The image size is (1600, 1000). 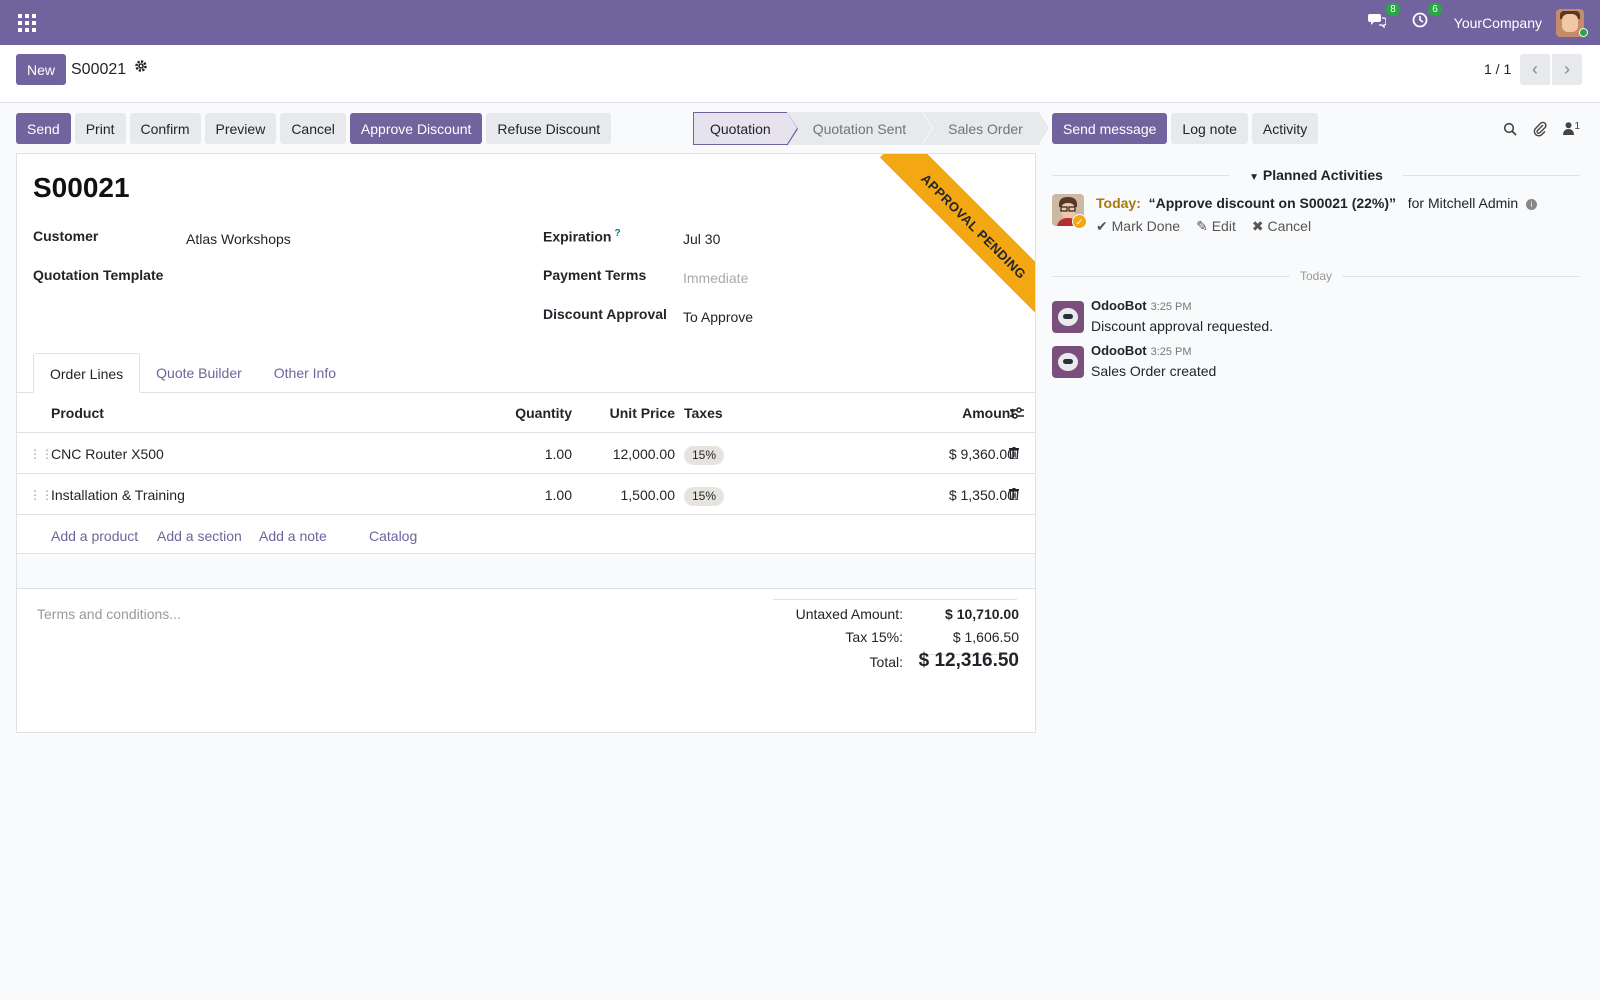 I want to click on column-settings-icon, so click(x=1017, y=414).